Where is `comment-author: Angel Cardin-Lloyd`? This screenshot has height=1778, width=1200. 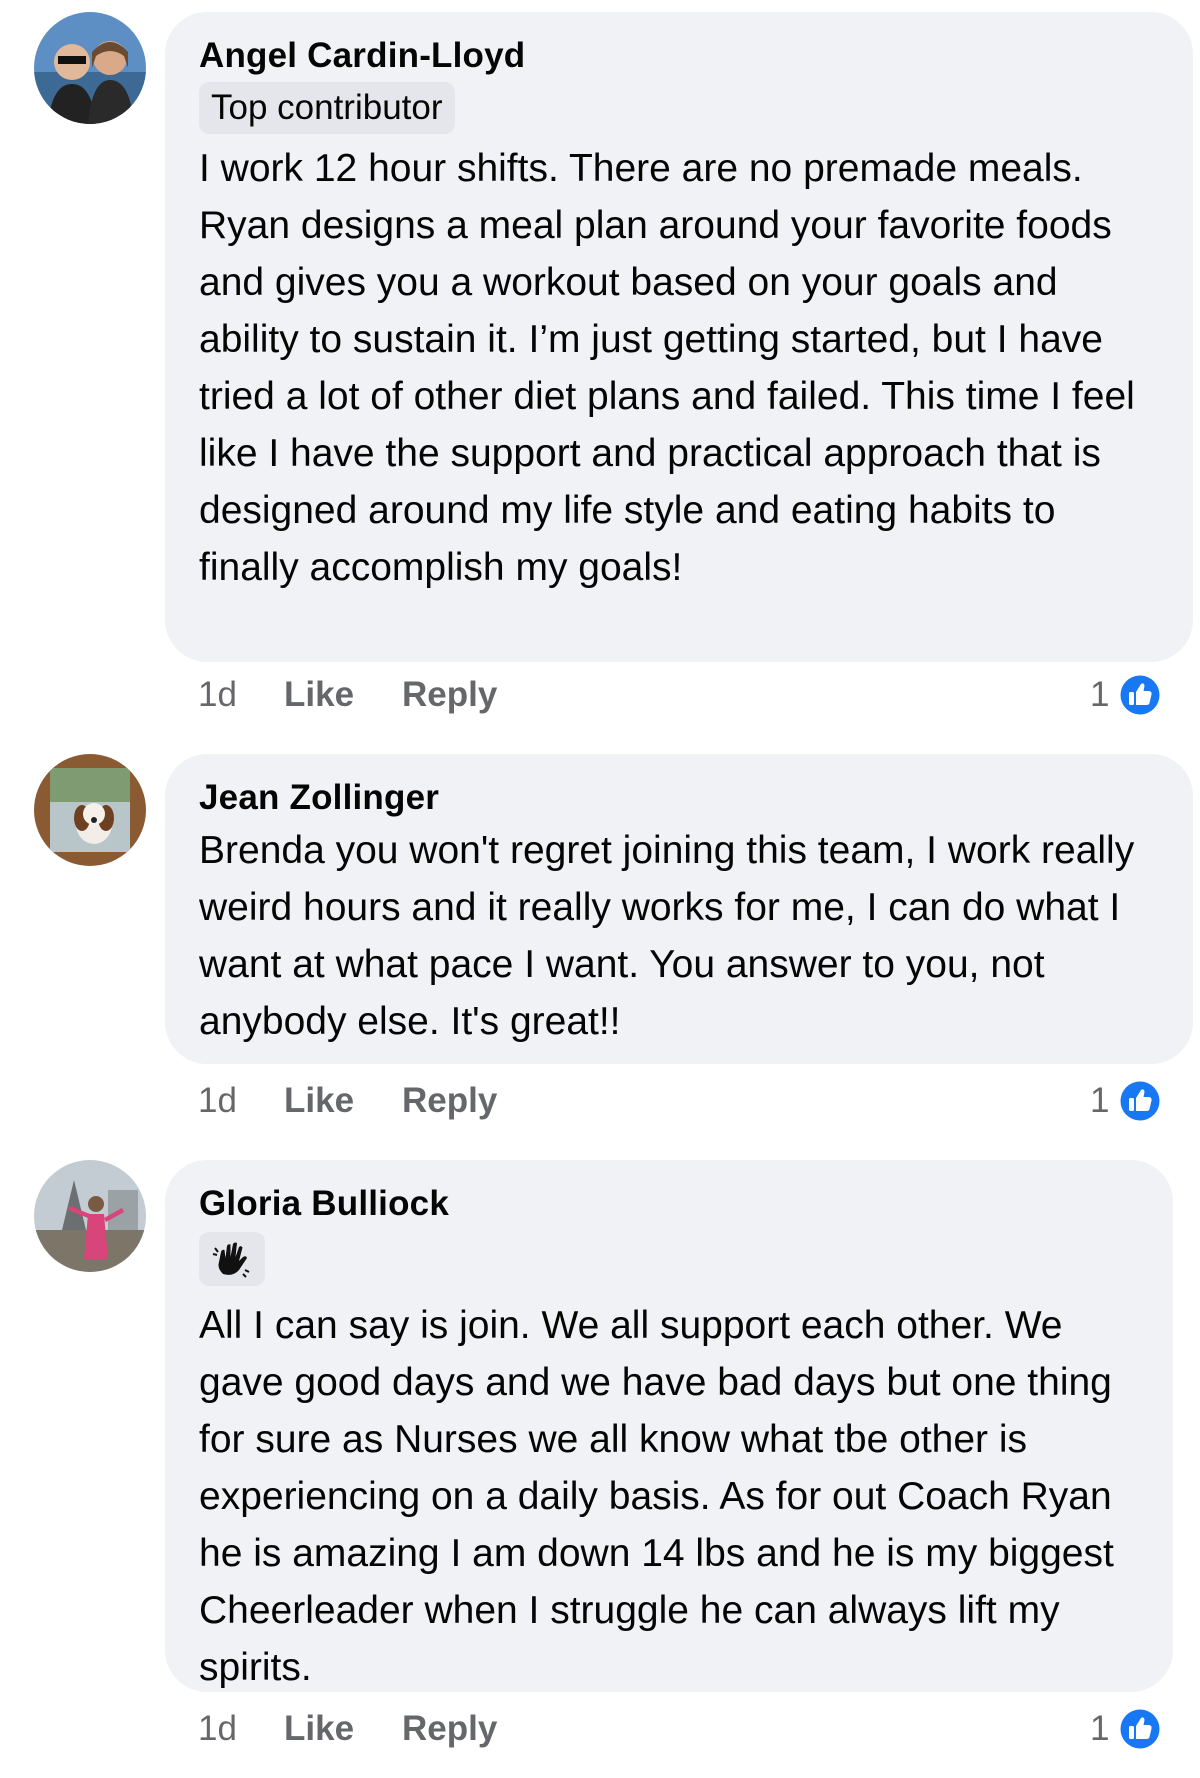
comment-author: Angel Cardin-Lloyd is located at coordinates (679, 56).